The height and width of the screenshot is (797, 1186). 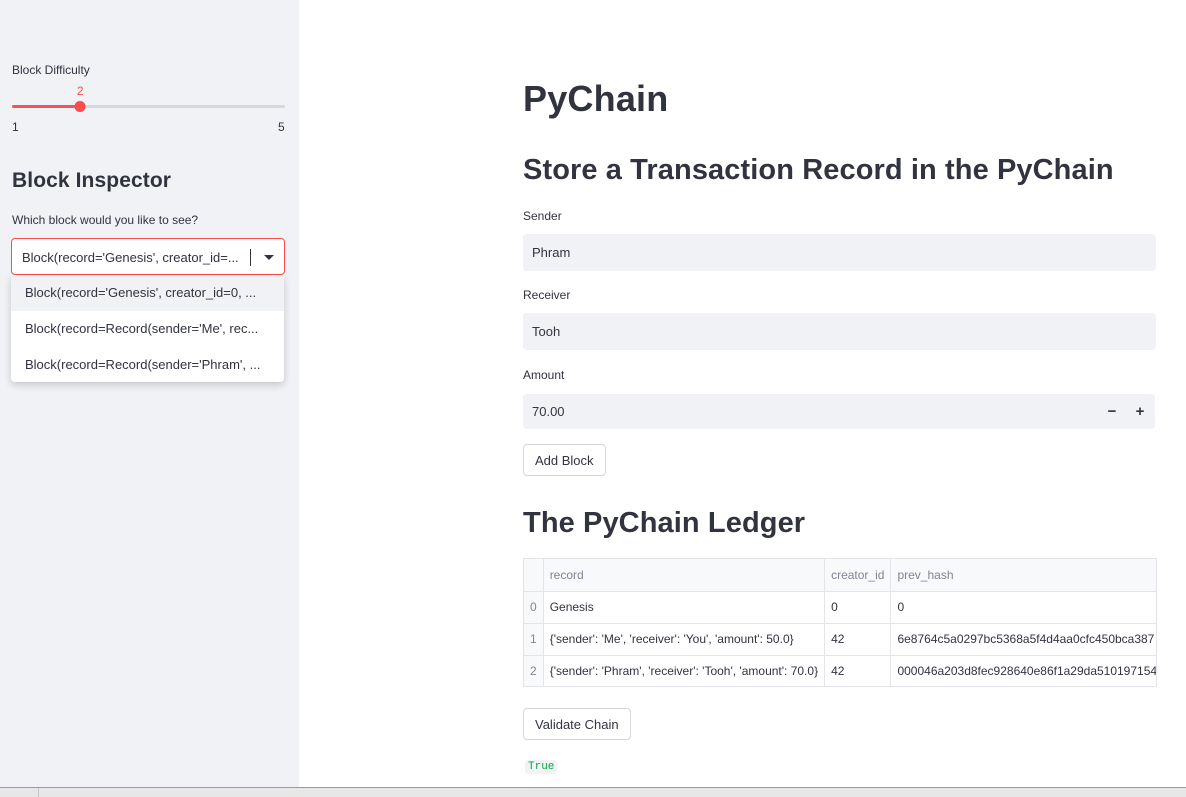 What do you see at coordinates (542, 216) in the screenshot?
I see `sender-label: Sender` at bounding box center [542, 216].